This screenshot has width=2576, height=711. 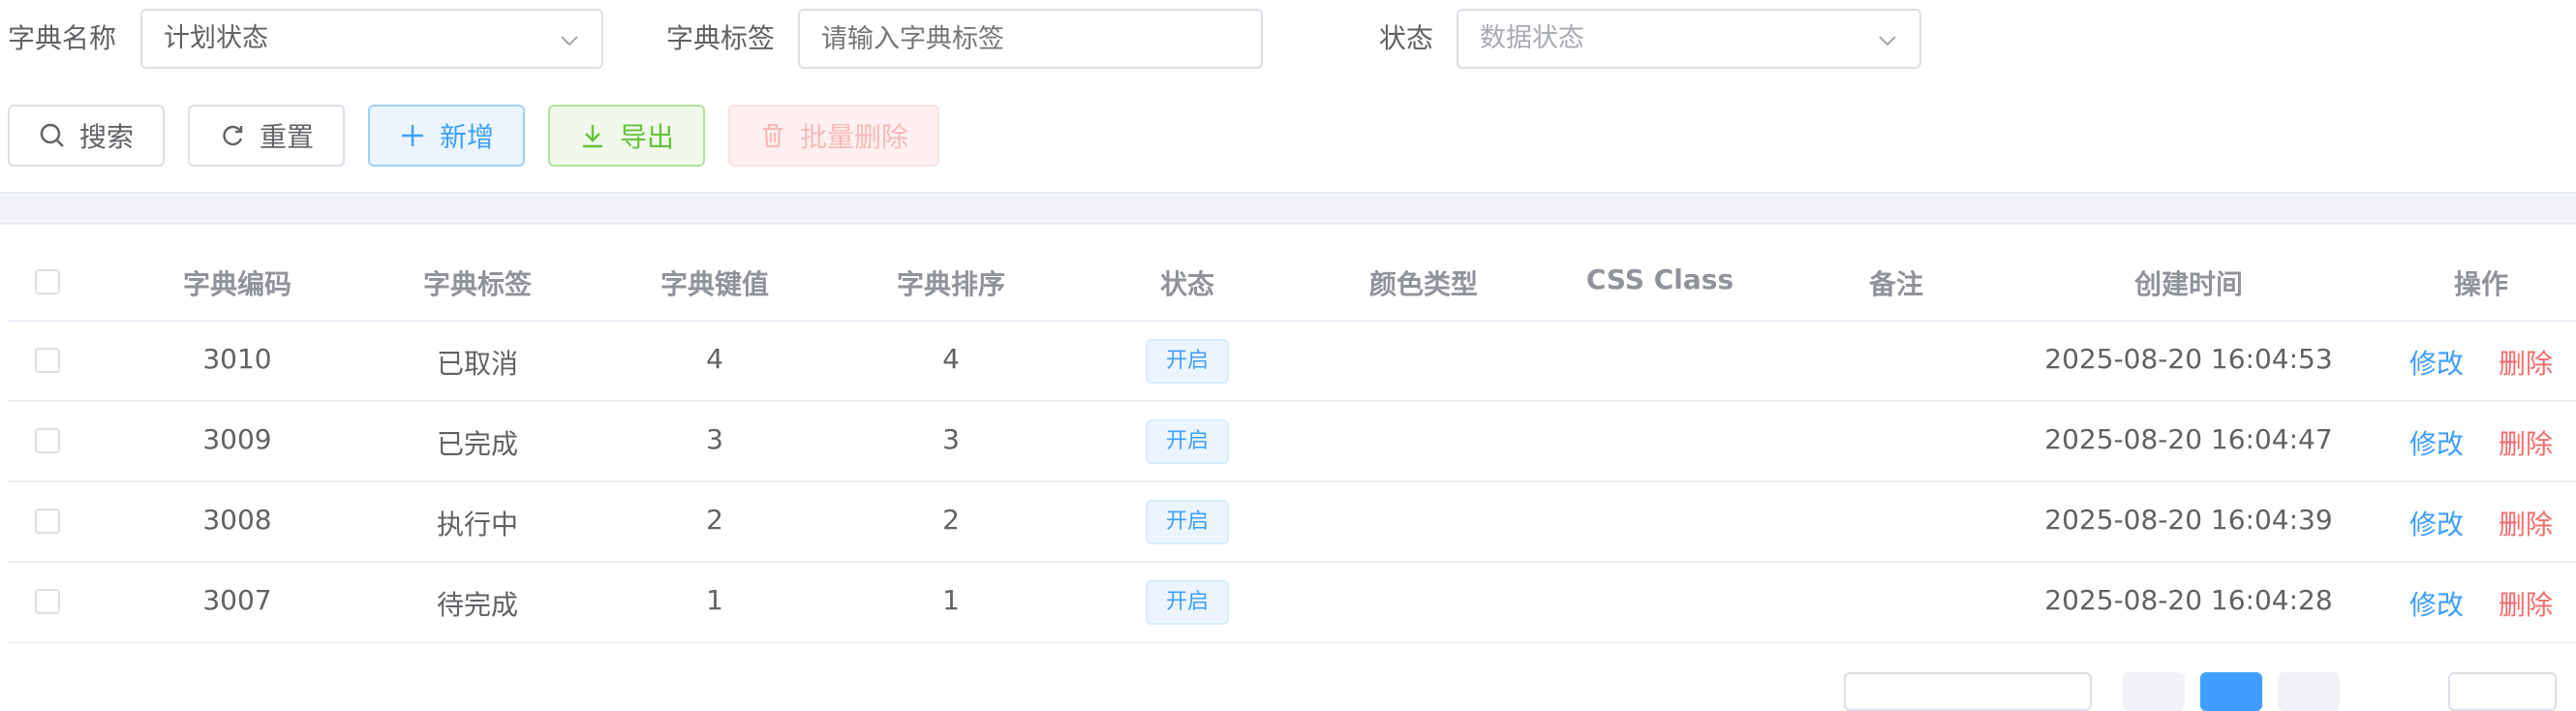 What do you see at coordinates (2502, 691) in the screenshot?
I see `jump-page-input` at bounding box center [2502, 691].